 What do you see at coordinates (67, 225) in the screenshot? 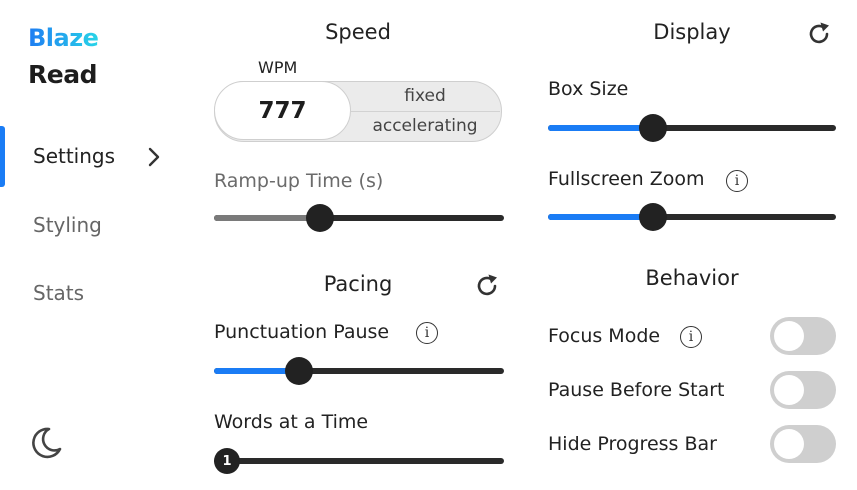
I see `nav-item-styling: Styling` at bounding box center [67, 225].